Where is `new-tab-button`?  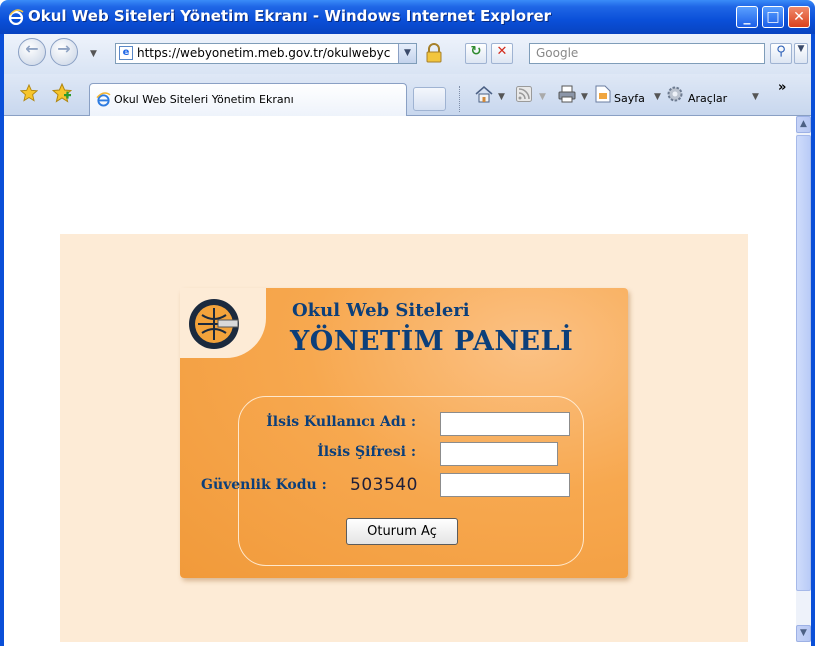
new-tab-button is located at coordinates (429, 99).